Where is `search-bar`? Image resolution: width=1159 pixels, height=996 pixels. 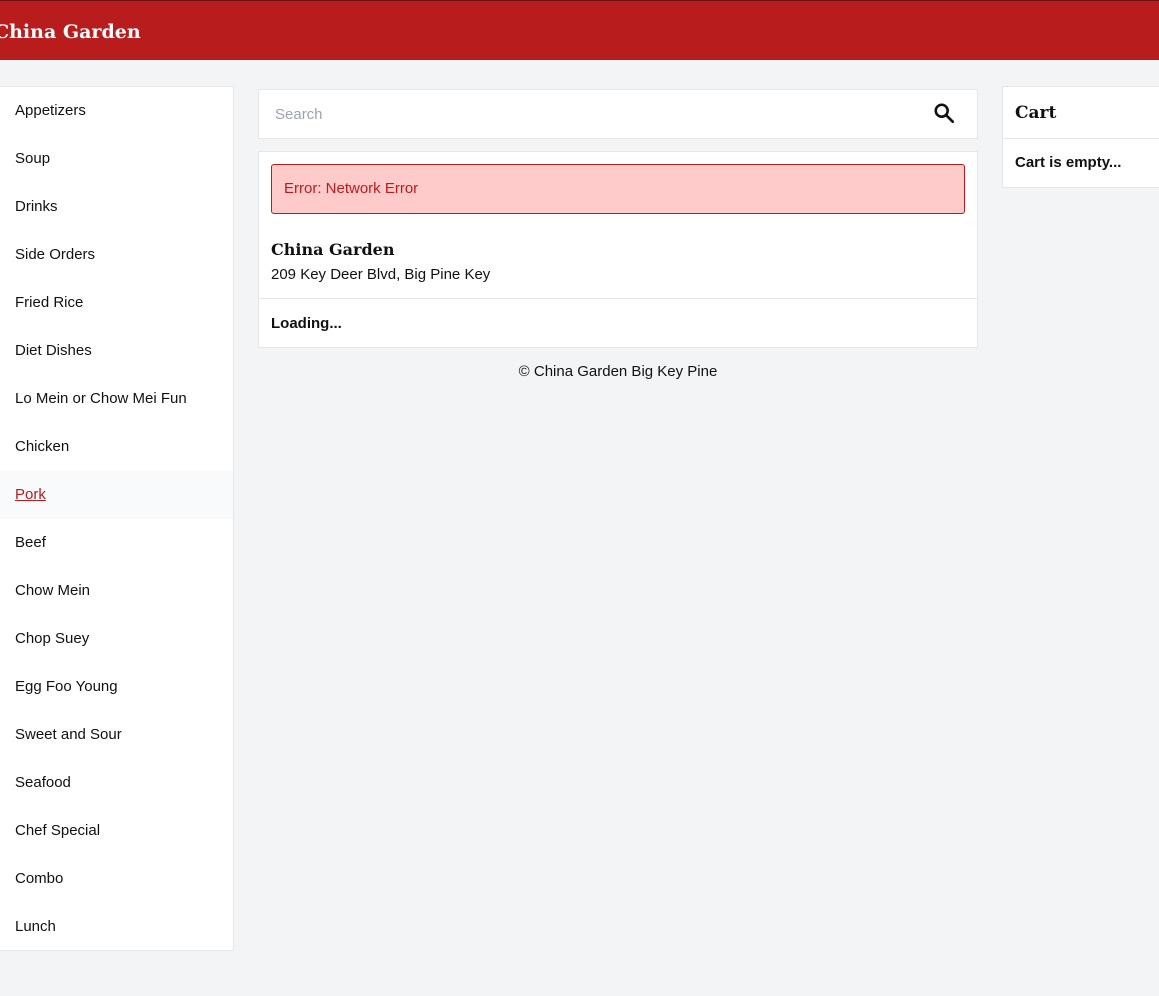 search-bar is located at coordinates (618, 114).